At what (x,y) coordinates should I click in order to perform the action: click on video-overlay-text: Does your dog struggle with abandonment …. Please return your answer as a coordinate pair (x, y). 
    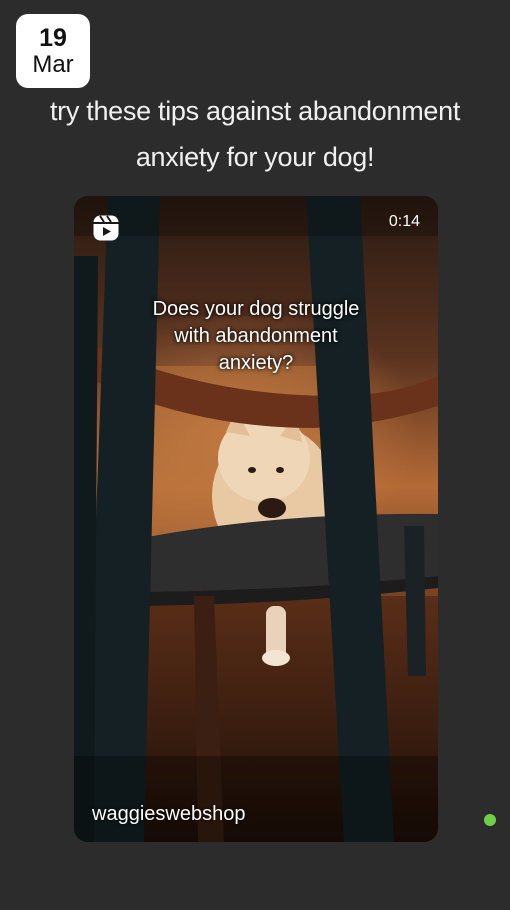
    Looking at the image, I should click on (256, 336).